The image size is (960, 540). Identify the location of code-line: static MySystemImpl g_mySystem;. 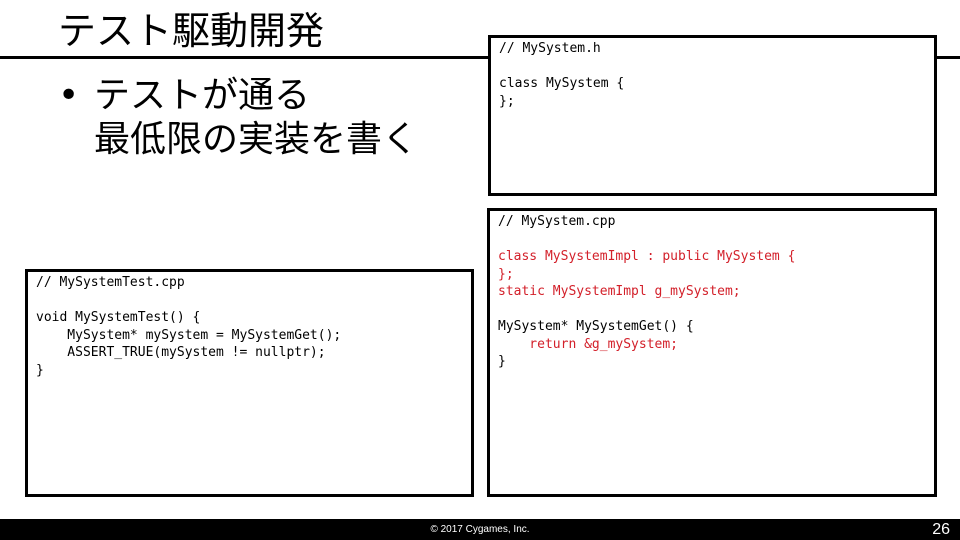
(619, 291).